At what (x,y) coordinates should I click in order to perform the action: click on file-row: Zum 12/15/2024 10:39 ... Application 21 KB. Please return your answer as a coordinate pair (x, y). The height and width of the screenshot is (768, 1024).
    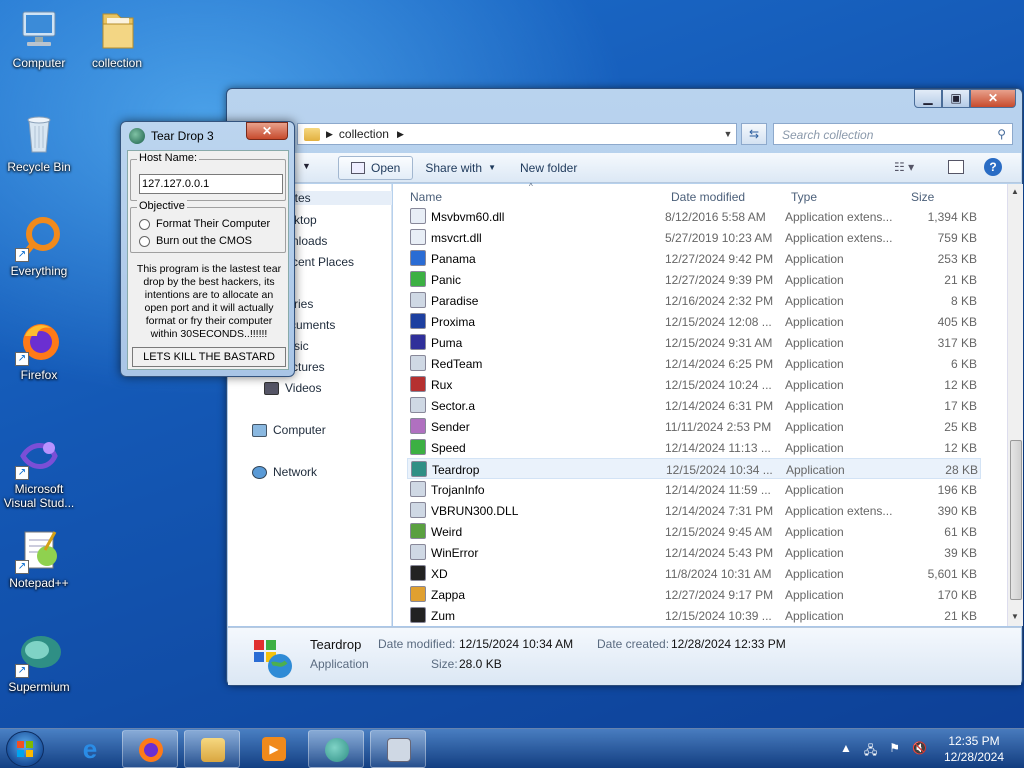
    Looking at the image, I should click on (694, 615).